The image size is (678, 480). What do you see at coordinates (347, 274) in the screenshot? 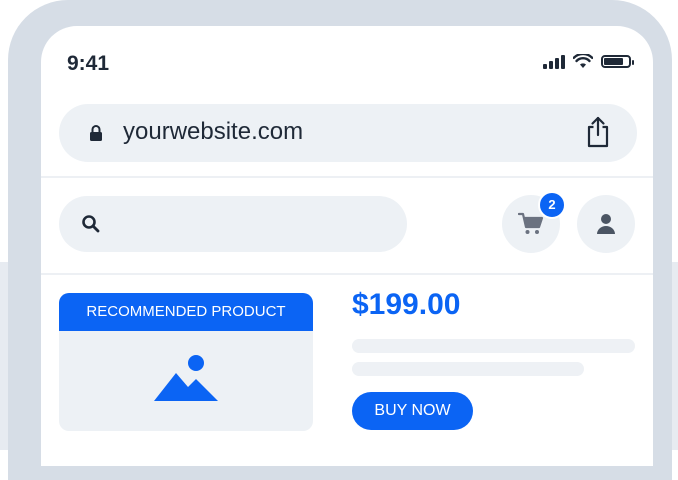
I see `divider-middle` at bounding box center [347, 274].